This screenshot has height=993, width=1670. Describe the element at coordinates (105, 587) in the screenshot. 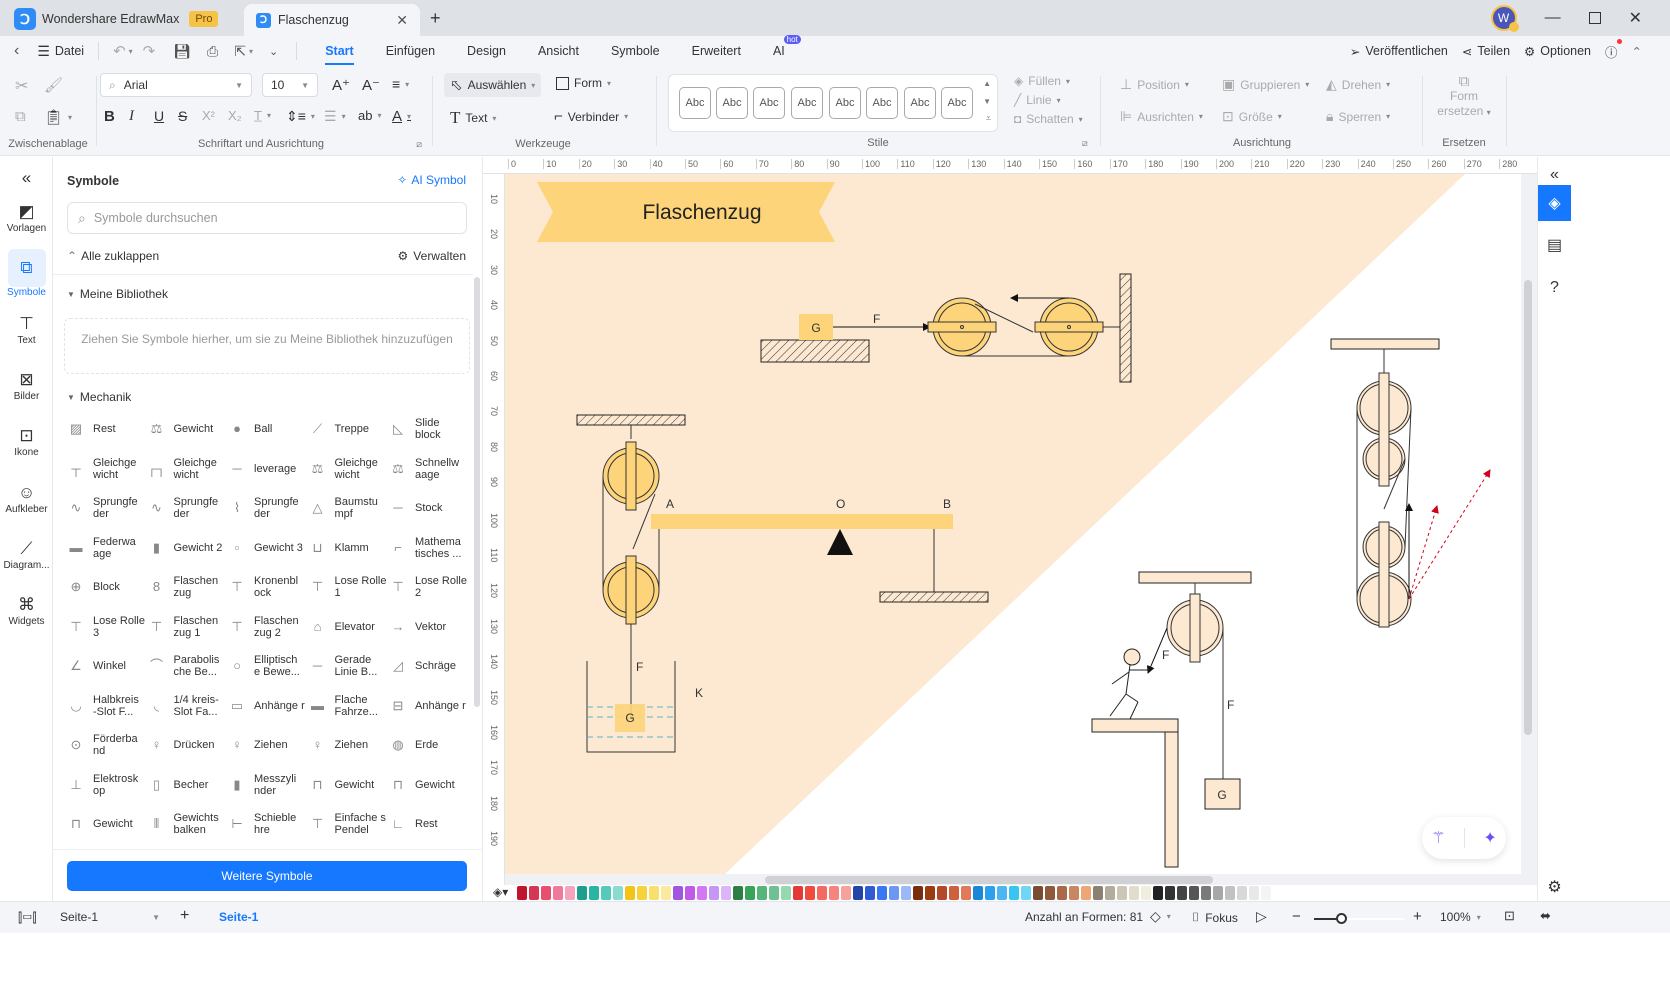

I see `symbol-item: ⊕ Block` at that location.